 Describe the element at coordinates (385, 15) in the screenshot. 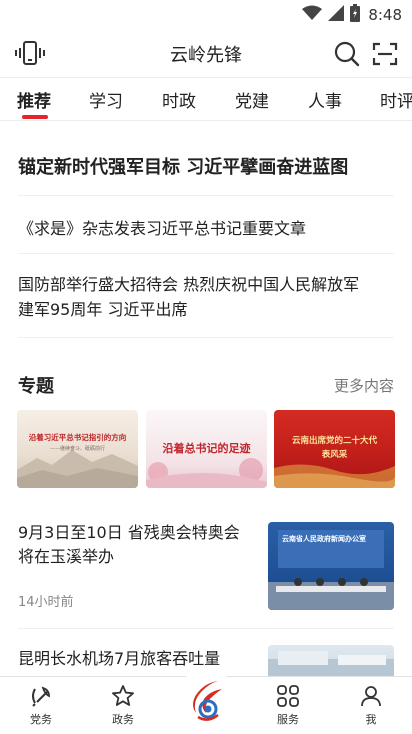

I see `status-time: 8:48` at that location.